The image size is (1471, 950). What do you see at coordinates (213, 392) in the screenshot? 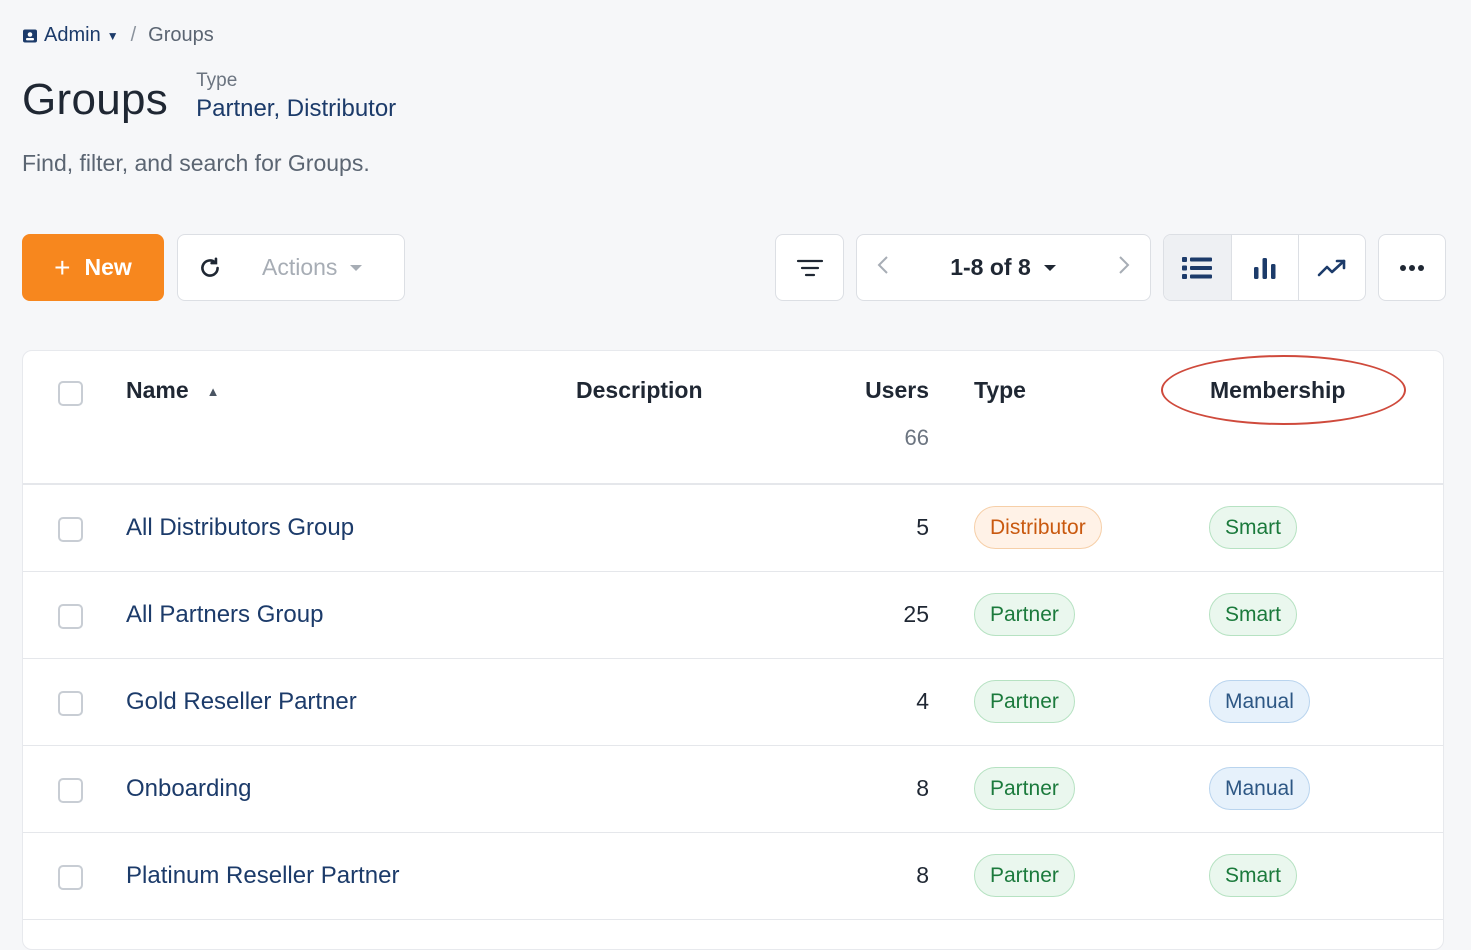
I see `sort-ascending-icon: ▲` at bounding box center [213, 392].